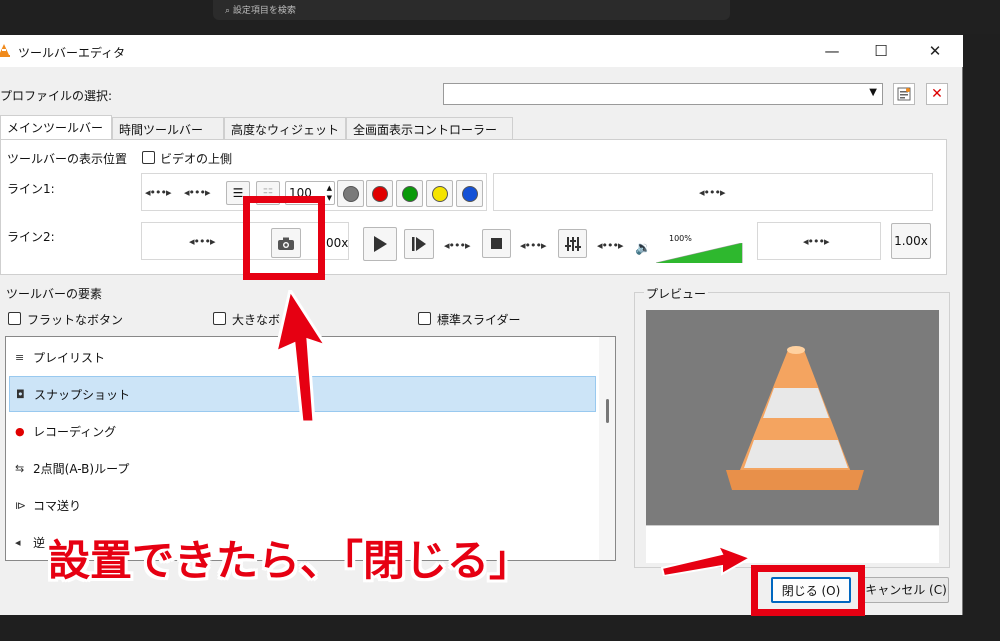 This screenshot has height=641, width=1000. I want to click on frame-step-icon: ⧐, so click(20, 505).